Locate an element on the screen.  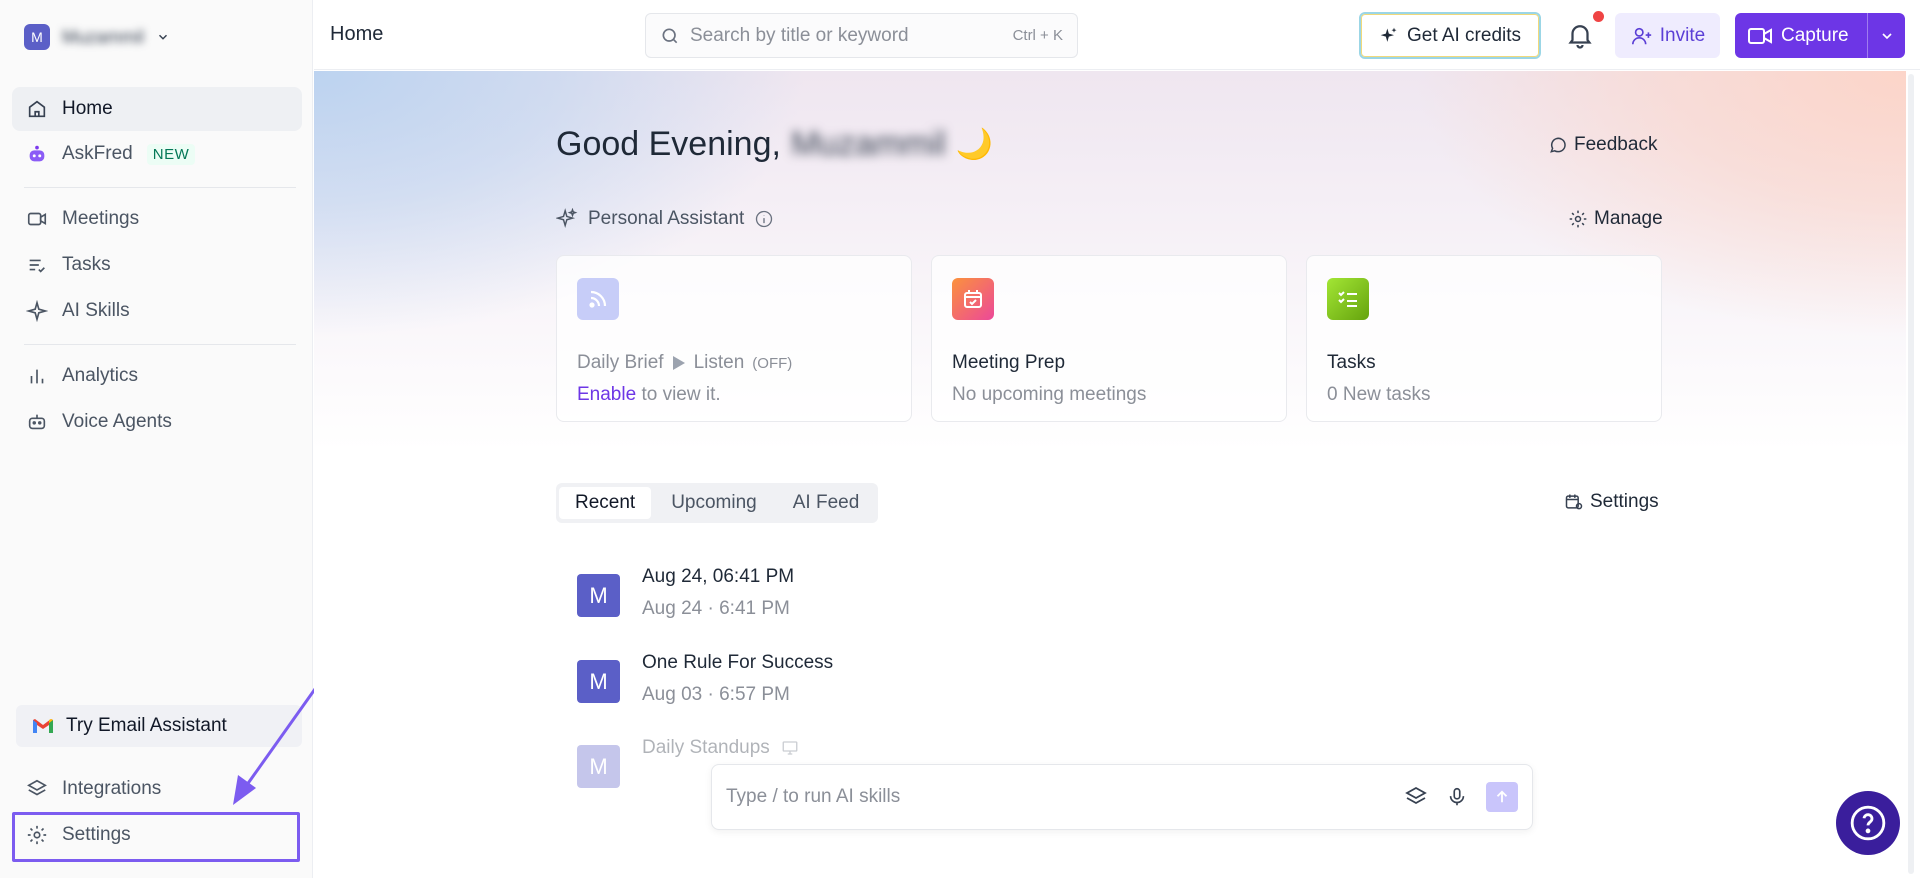
feed-tabs: Recent Upcoming AI Feed is located at coordinates (717, 503).